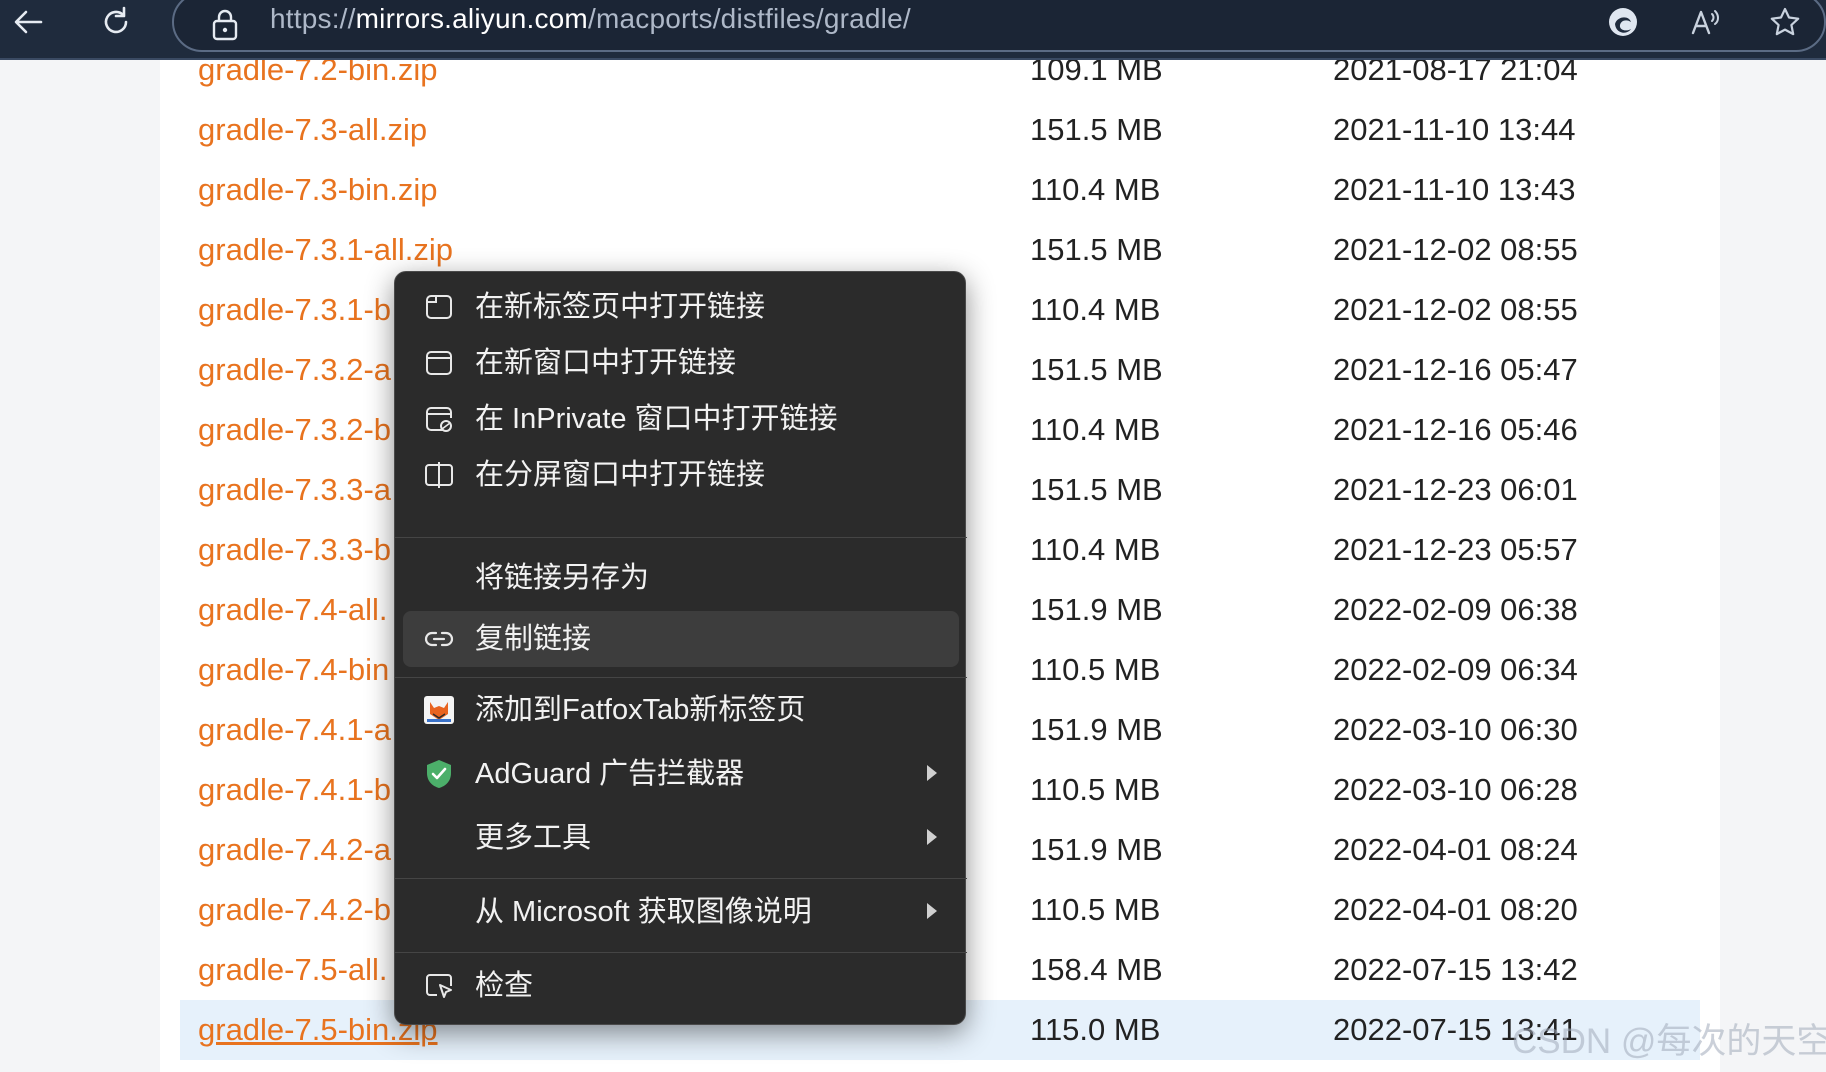 This screenshot has height=1072, width=1826. I want to click on file-size: 115.0 MB, so click(1095, 1029).